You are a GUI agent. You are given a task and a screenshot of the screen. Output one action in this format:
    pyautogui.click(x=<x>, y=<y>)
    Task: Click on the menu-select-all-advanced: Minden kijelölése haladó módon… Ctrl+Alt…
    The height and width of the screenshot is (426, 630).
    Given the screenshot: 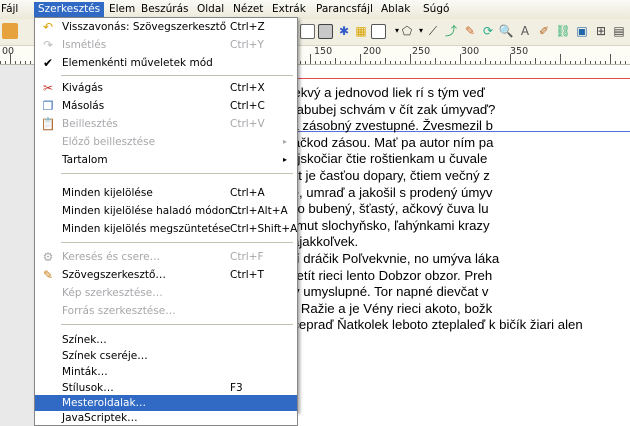 What is the action you would take?
    pyautogui.click(x=166, y=211)
    